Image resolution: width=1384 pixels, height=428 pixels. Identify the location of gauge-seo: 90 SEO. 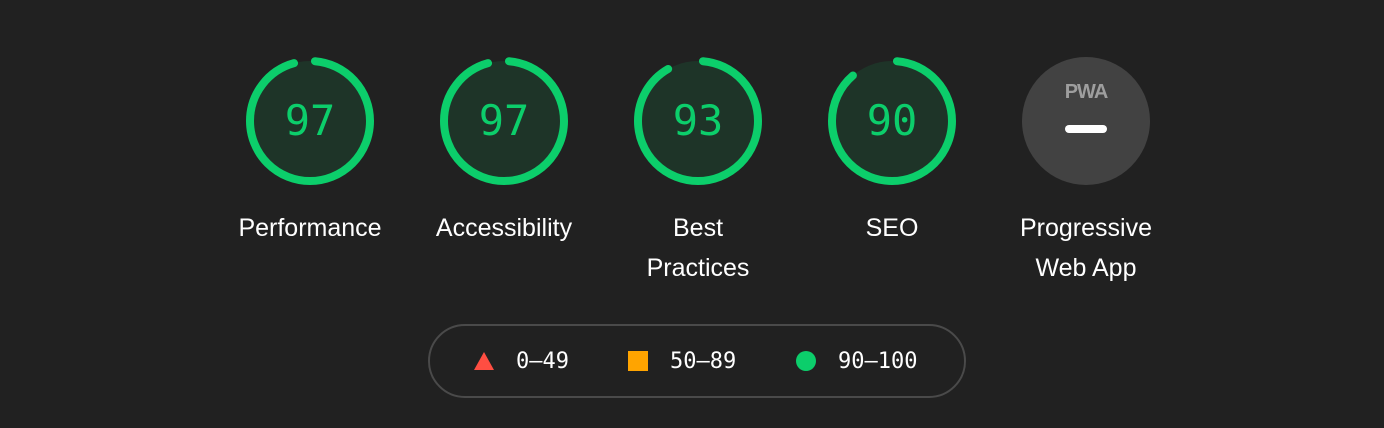
(892, 174).